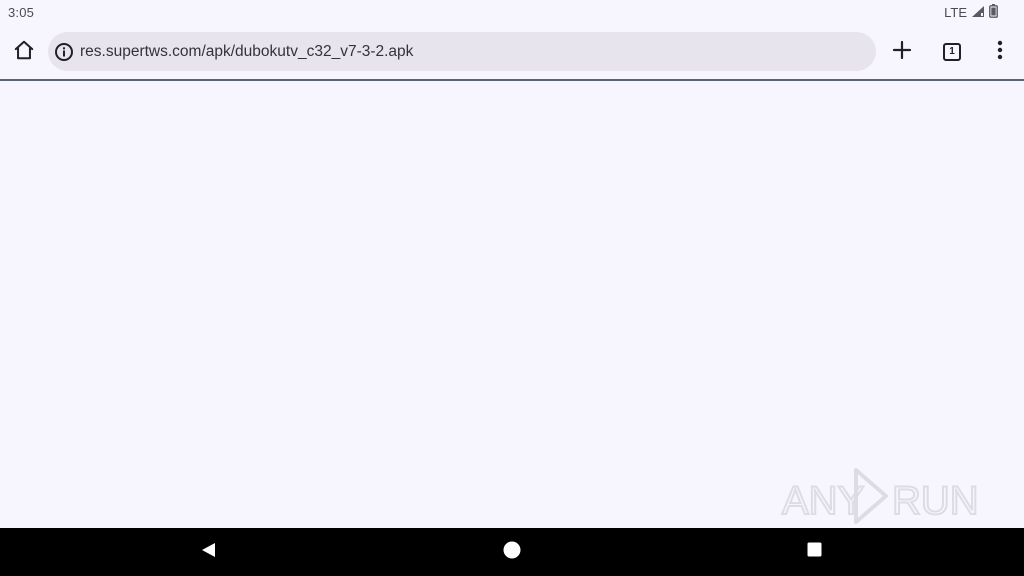 This screenshot has height=576, width=1024. What do you see at coordinates (880, 496) in the screenshot?
I see `watermark-logo: ANY RUN` at bounding box center [880, 496].